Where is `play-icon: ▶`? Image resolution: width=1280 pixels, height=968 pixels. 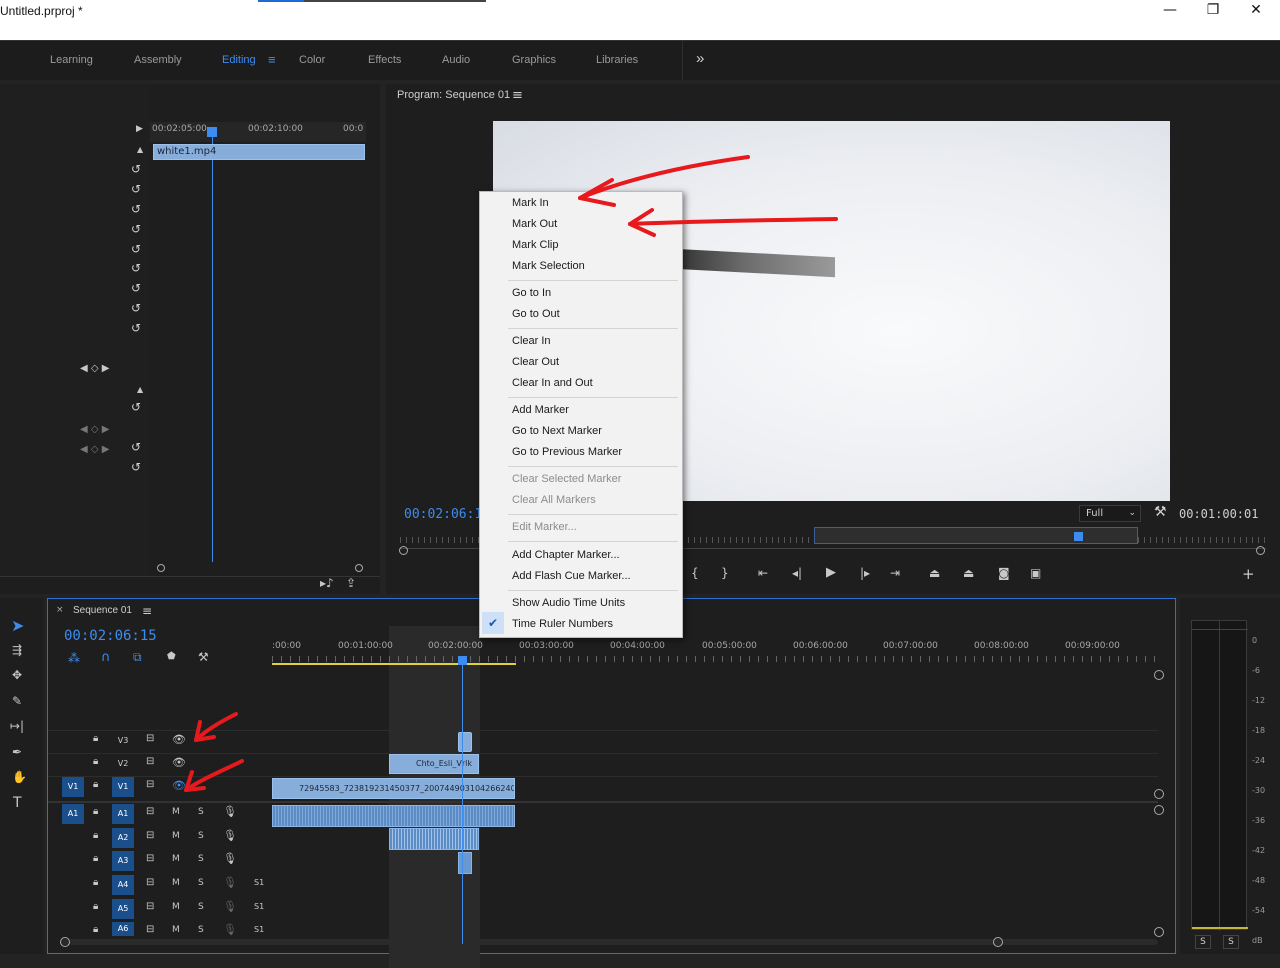 play-icon: ▶ is located at coordinates (831, 572).